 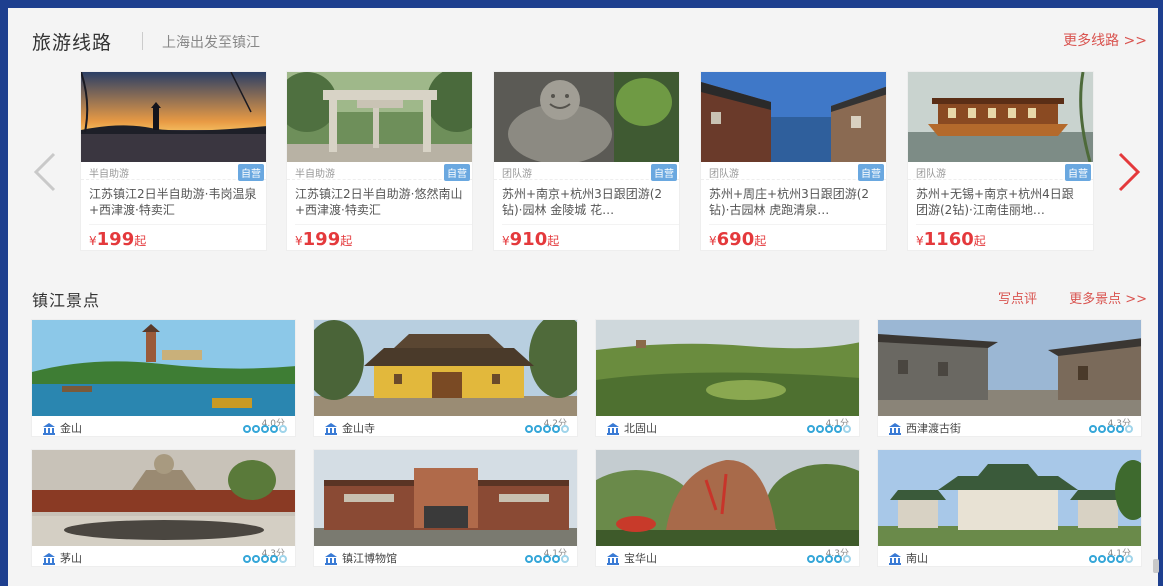 What do you see at coordinates (917, 558) in the screenshot?
I see `spot-name: 南山` at bounding box center [917, 558].